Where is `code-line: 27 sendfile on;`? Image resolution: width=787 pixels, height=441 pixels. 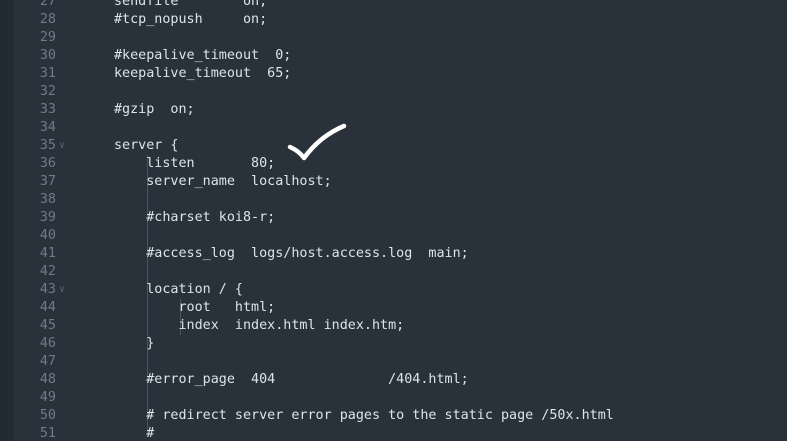 code-line: 27 sendfile on; is located at coordinates (393, 5).